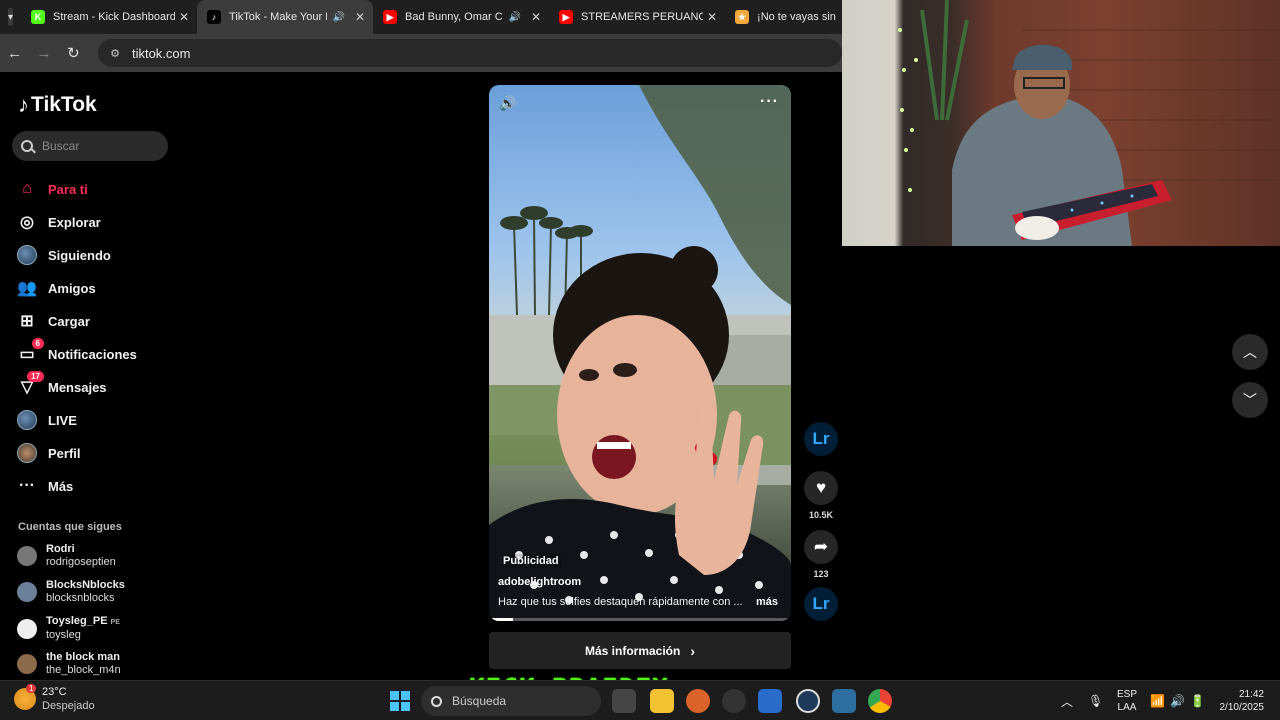  I want to click on sidebar-item-m-s: ··· Más, so click(44, 486).